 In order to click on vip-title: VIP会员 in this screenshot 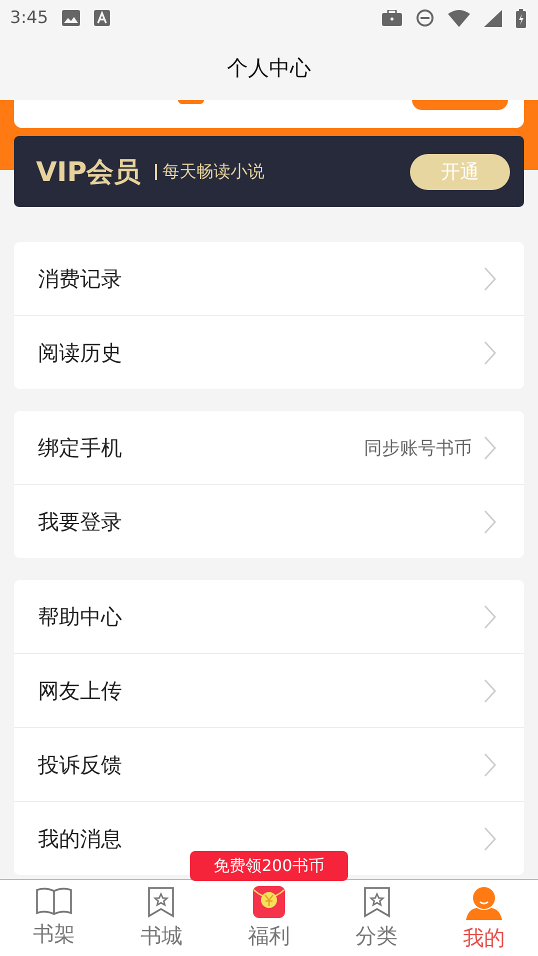, I will do `click(88, 173)`.